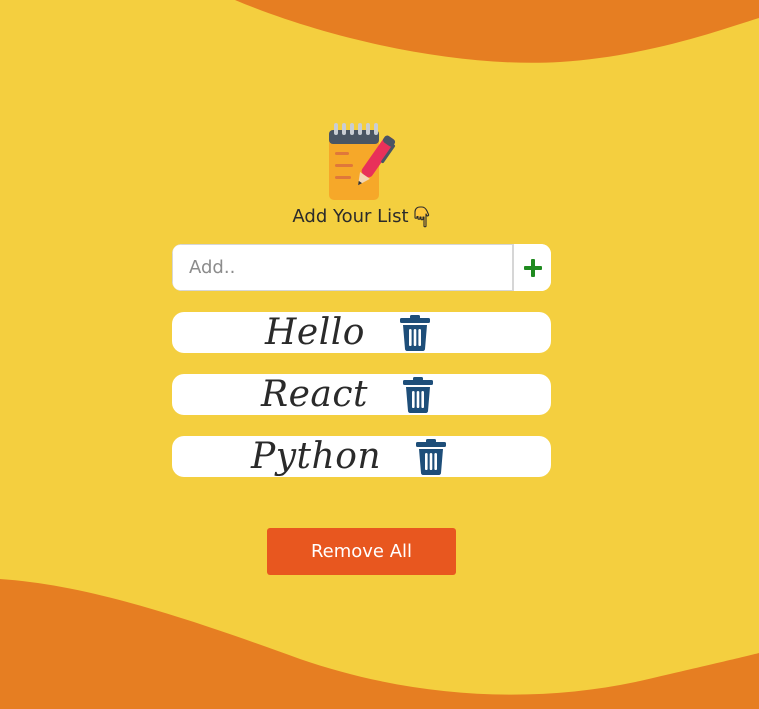 The width and height of the screenshot is (759, 709). I want to click on todo-item-label: Hello, so click(315, 332).